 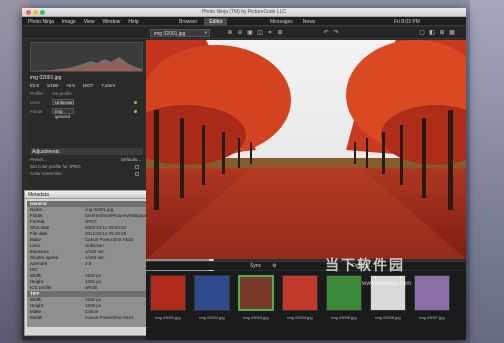 What do you see at coordinates (442, 33) in the screenshot?
I see `layout-grid-icon: ⊞` at bounding box center [442, 33].